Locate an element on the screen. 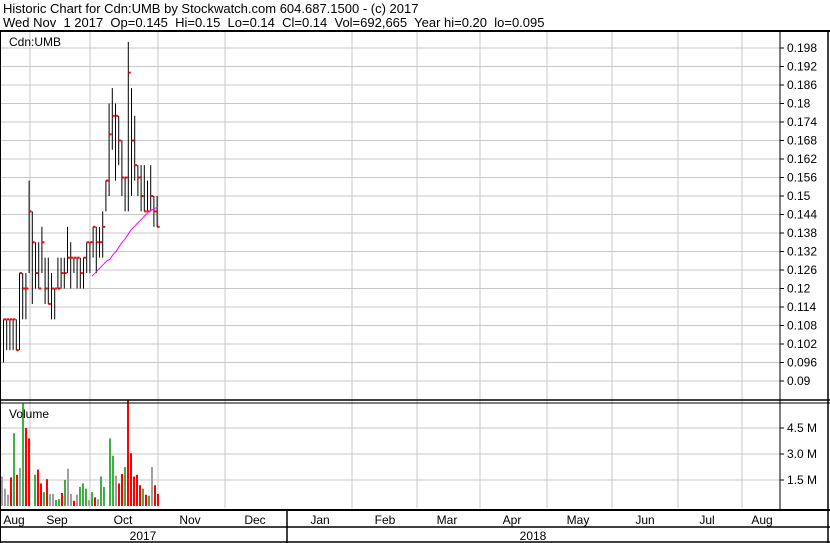 This screenshot has height=543, width=830. month-label: Feb is located at coordinates (385, 520).